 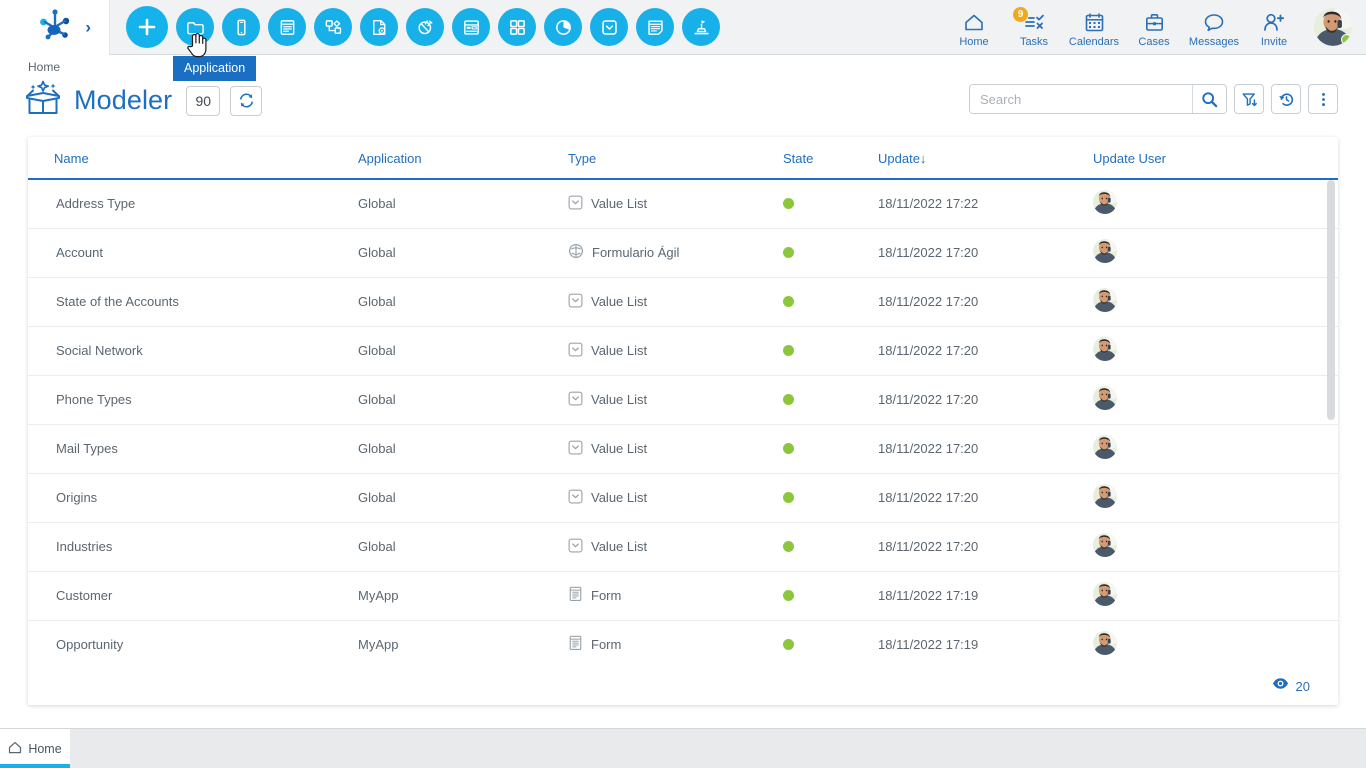 What do you see at coordinates (193, 400) in the screenshot?
I see `cell-name: Phone Types` at bounding box center [193, 400].